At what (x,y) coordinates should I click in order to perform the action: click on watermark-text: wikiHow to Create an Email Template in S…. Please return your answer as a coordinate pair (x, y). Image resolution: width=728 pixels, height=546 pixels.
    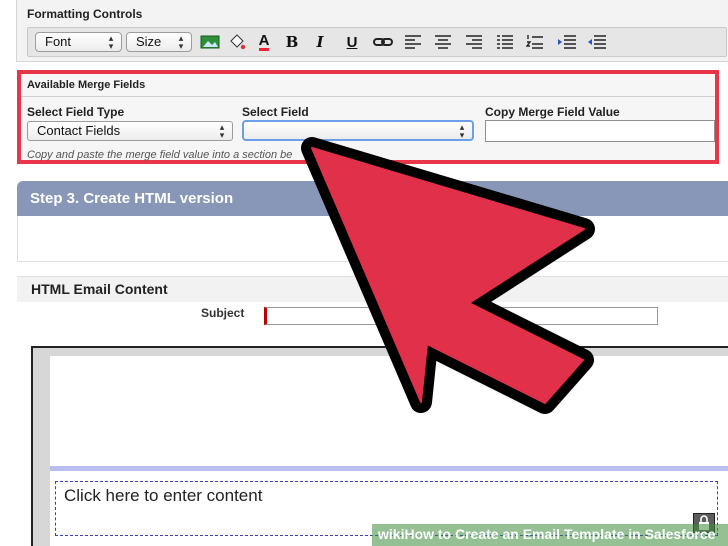
    Looking at the image, I should click on (547, 534).